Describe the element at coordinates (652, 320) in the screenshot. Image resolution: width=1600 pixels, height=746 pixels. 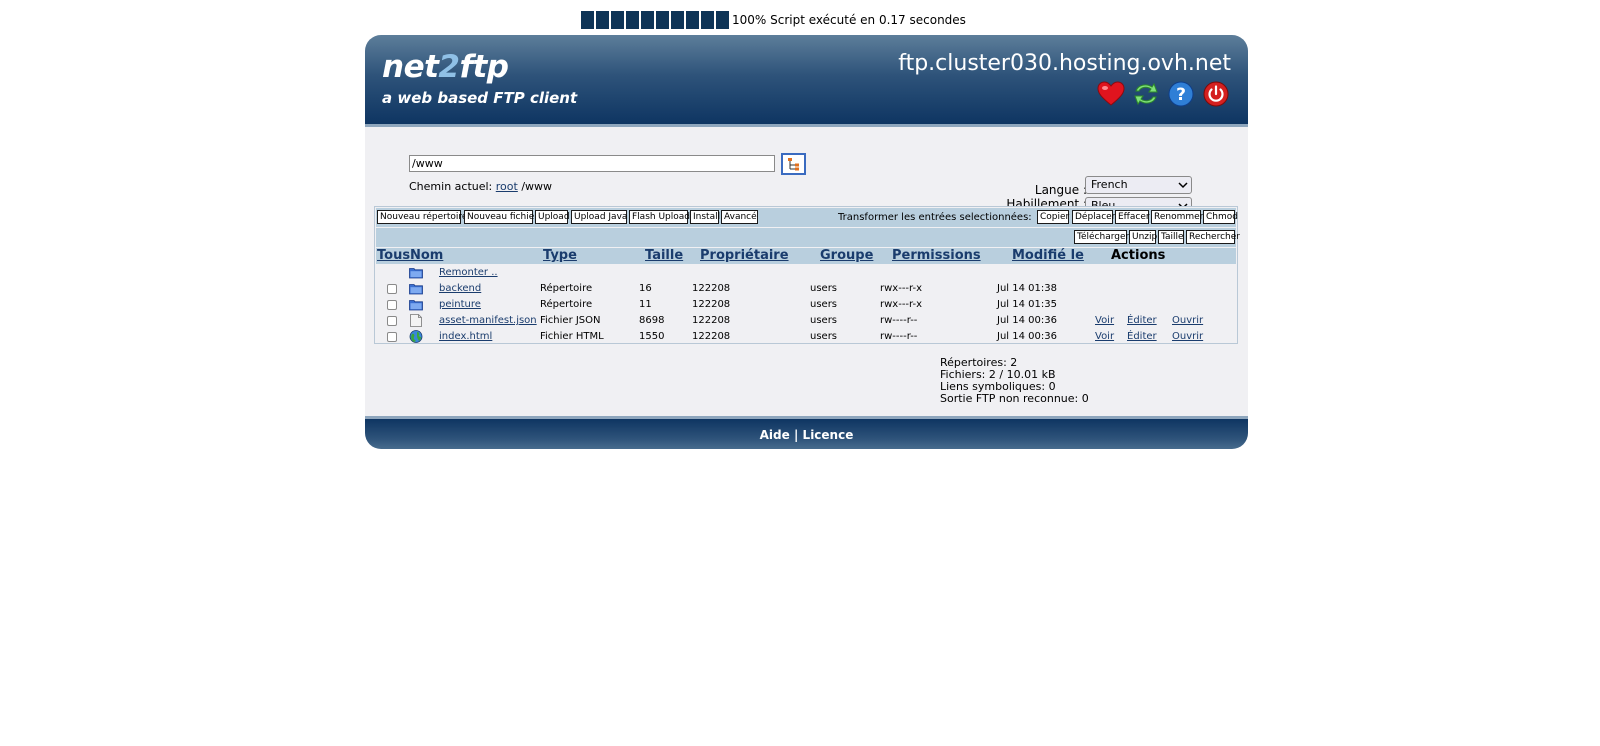
I see `file-size: 8698` at that location.